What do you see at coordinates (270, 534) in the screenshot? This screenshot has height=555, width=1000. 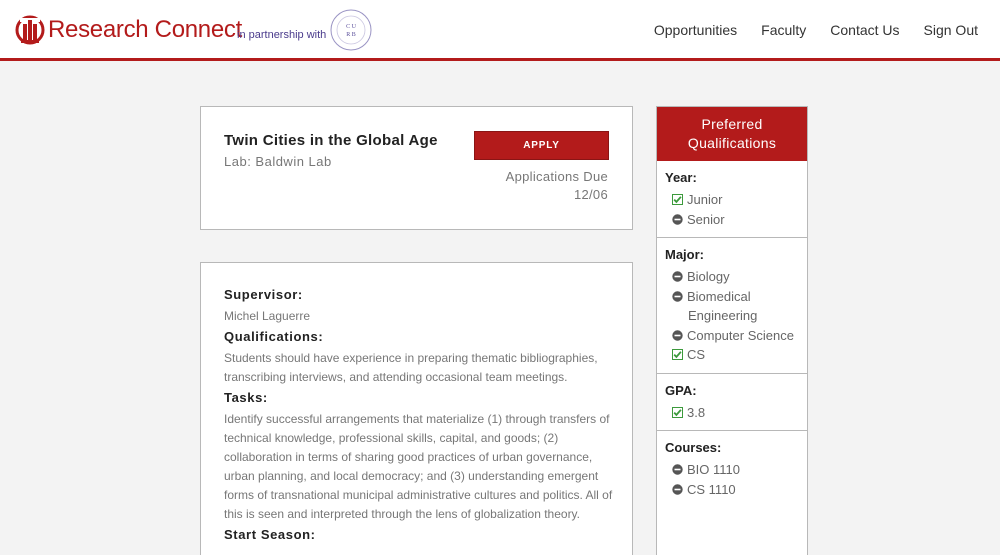 I see `start-season-label: Start Season:` at bounding box center [270, 534].